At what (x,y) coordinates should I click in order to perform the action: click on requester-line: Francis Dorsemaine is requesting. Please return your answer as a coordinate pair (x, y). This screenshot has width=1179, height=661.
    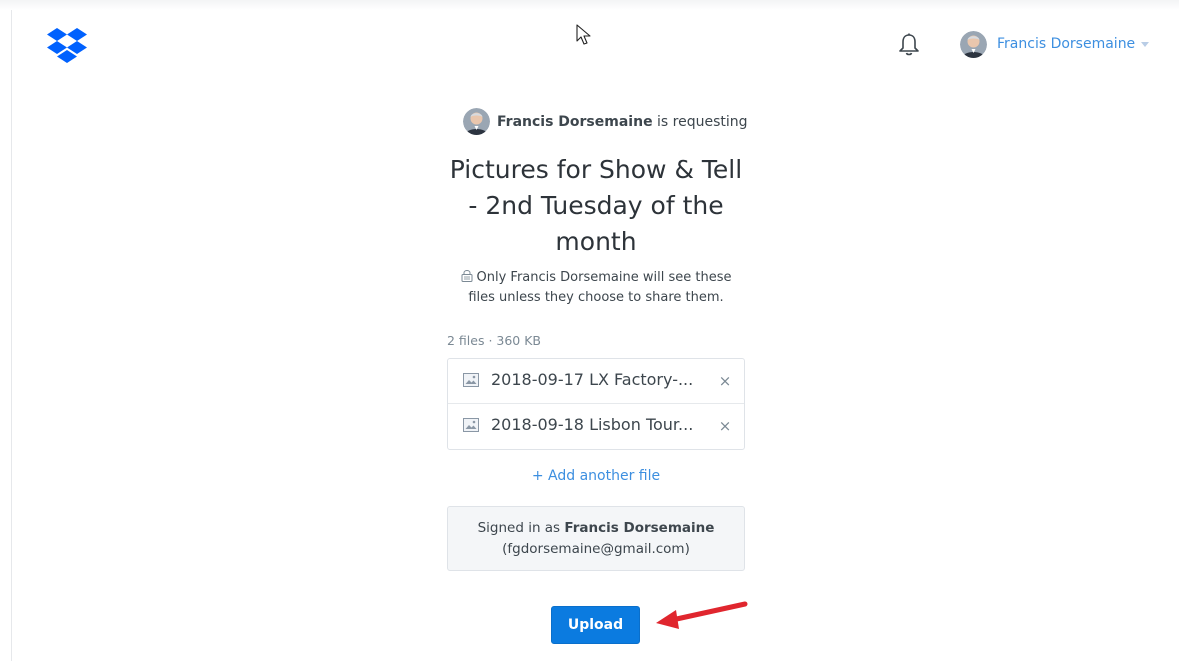
    Looking at the image, I should click on (605, 121).